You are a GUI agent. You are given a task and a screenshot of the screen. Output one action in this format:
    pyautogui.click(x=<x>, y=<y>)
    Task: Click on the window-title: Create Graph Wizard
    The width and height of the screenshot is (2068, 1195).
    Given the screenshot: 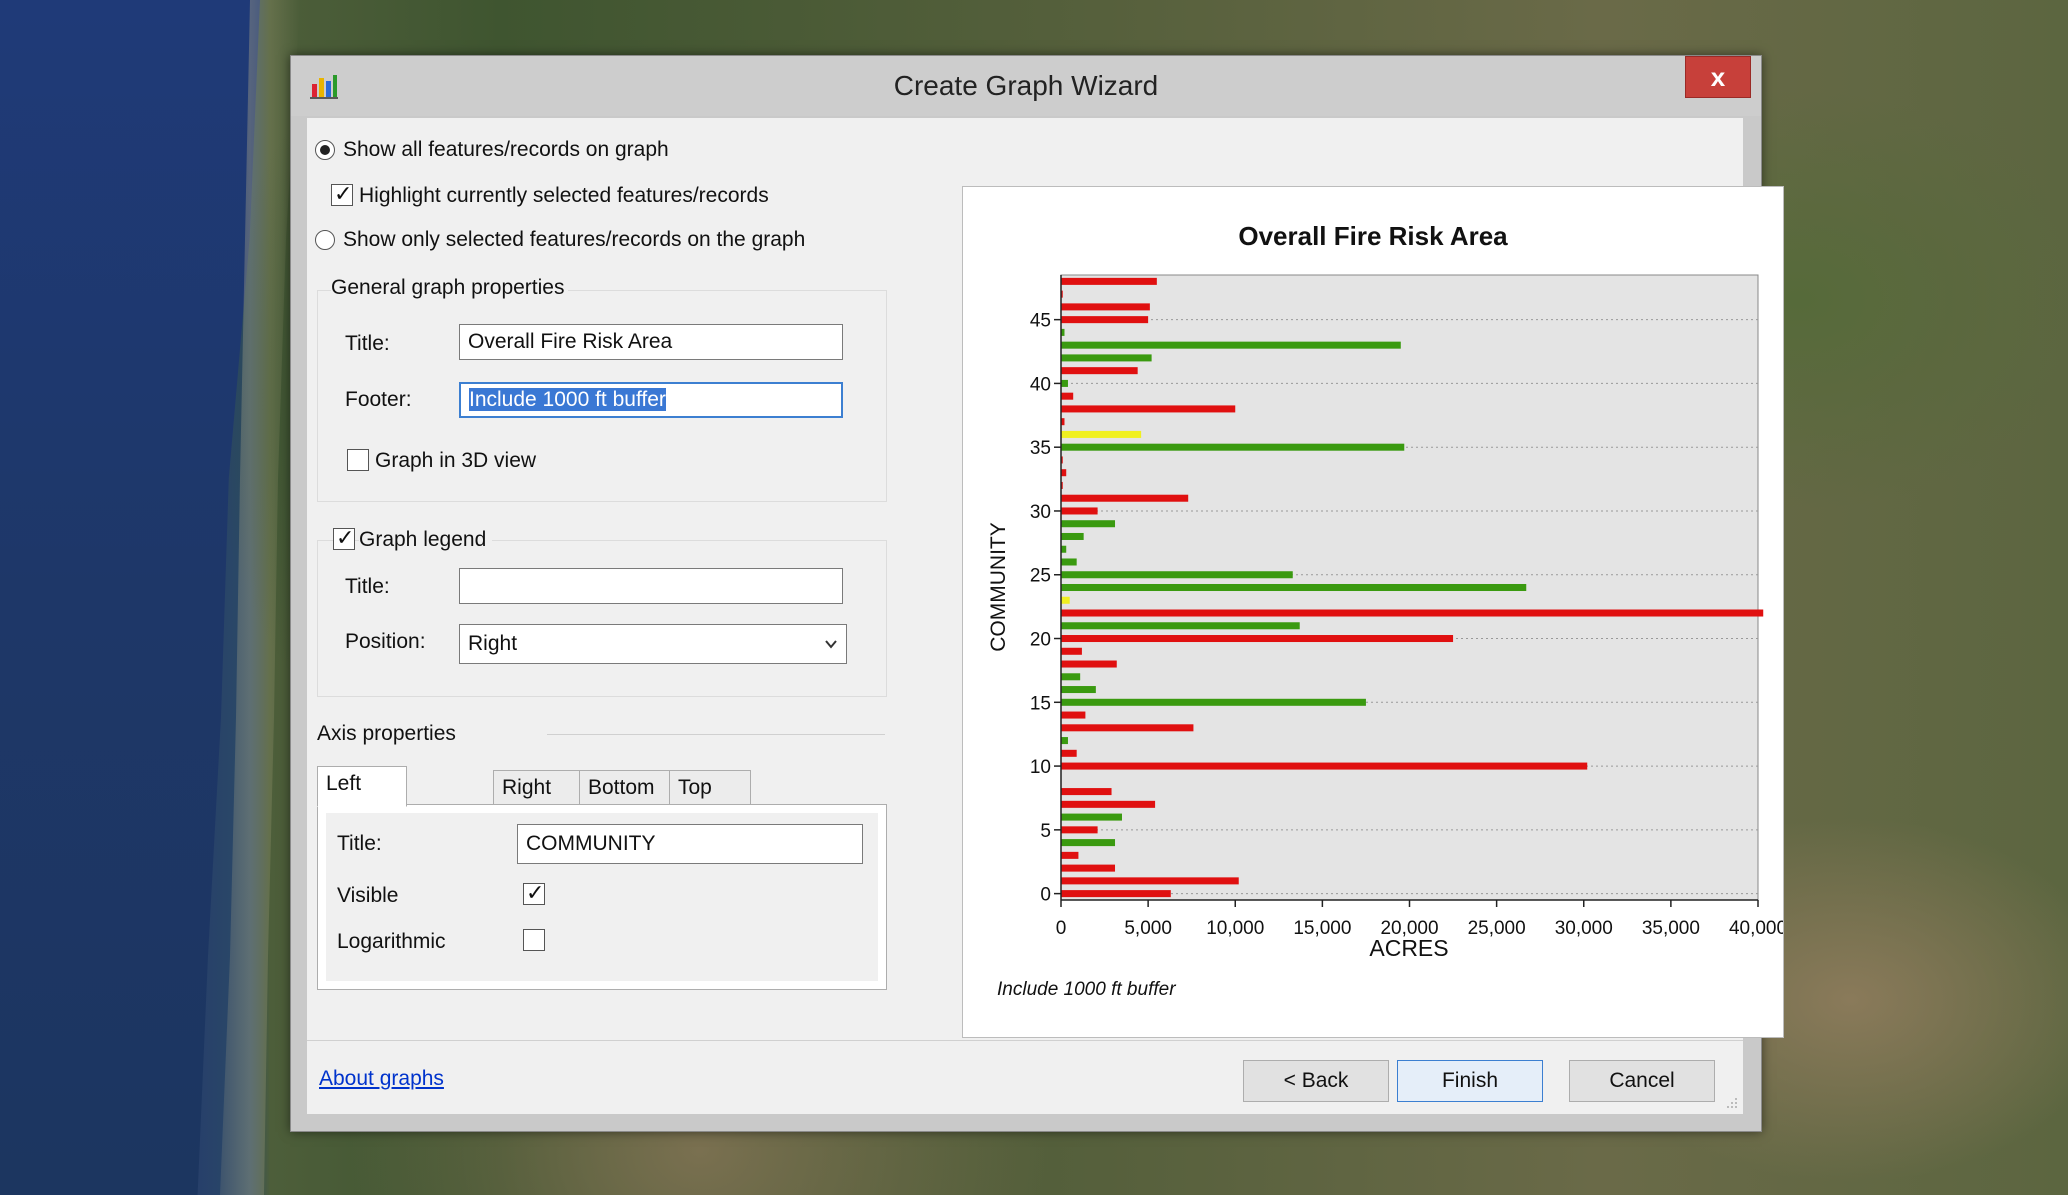 What is the action you would take?
    pyautogui.click(x=1026, y=85)
    